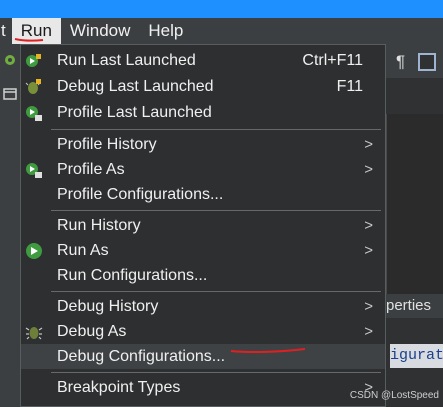 The width and height of the screenshot is (443, 407). Describe the element at coordinates (203, 60) in the screenshot. I see `menu-item-run-last-launched: Run Last Launched Ctrl+F11` at that location.